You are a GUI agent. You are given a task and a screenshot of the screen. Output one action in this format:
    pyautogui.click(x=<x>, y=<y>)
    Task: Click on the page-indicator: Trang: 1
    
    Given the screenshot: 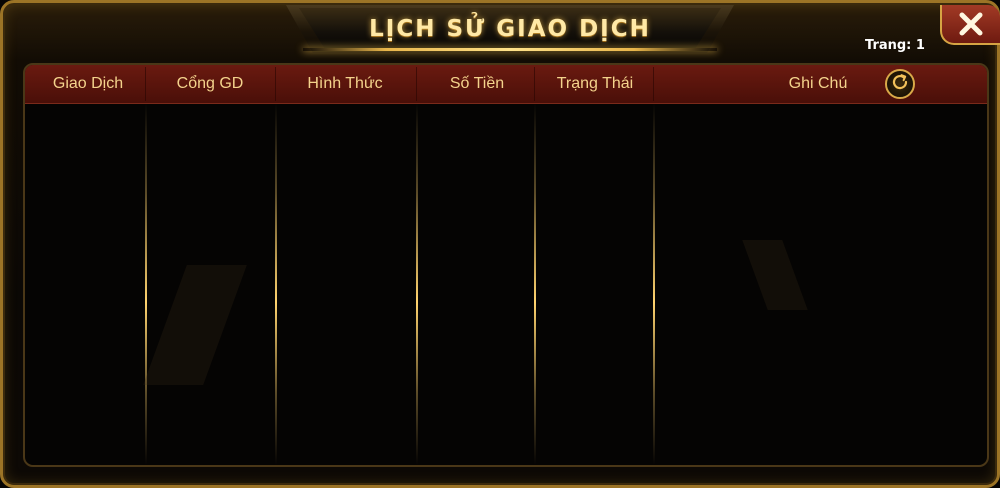 What is the action you would take?
    pyautogui.click(x=895, y=45)
    